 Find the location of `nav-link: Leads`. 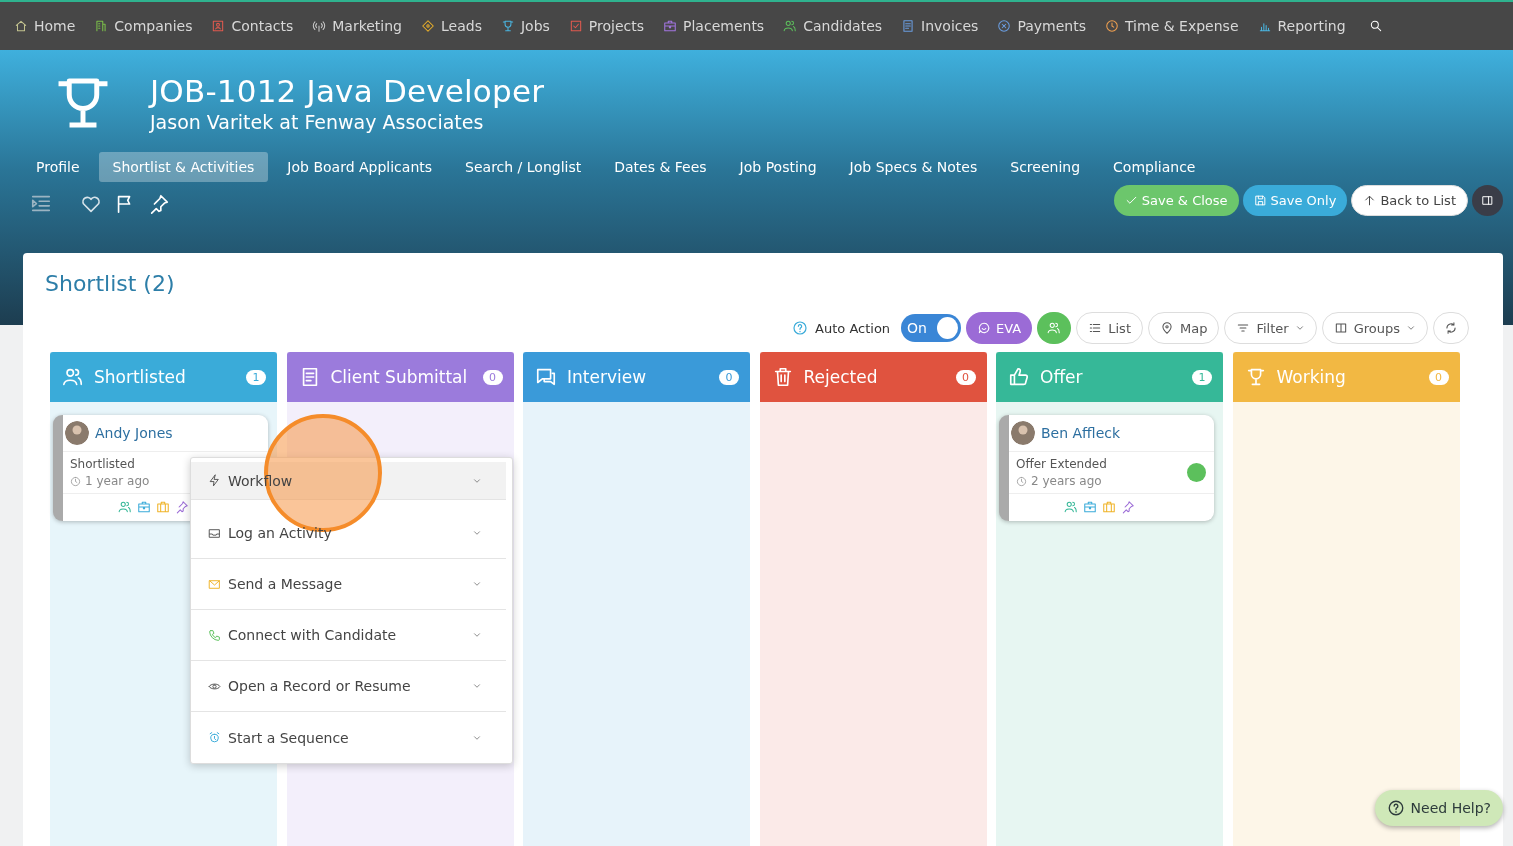

nav-link: Leads is located at coordinates (451, 26).